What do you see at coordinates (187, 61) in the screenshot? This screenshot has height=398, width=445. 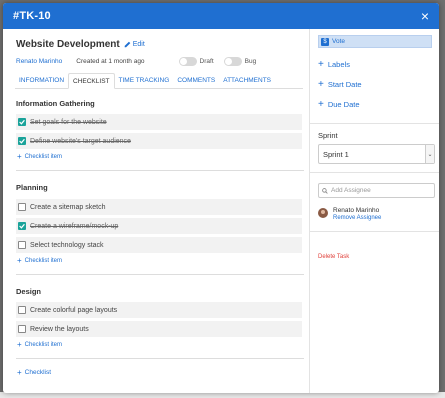 I see `draft-toggle` at bounding box center [187, 61].